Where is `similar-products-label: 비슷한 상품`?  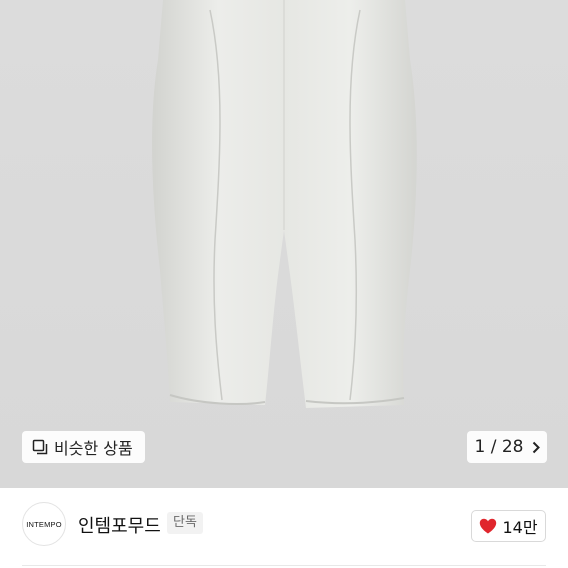 similar-products-label: 비슷한 상품 is located at coordinates (93, 448).